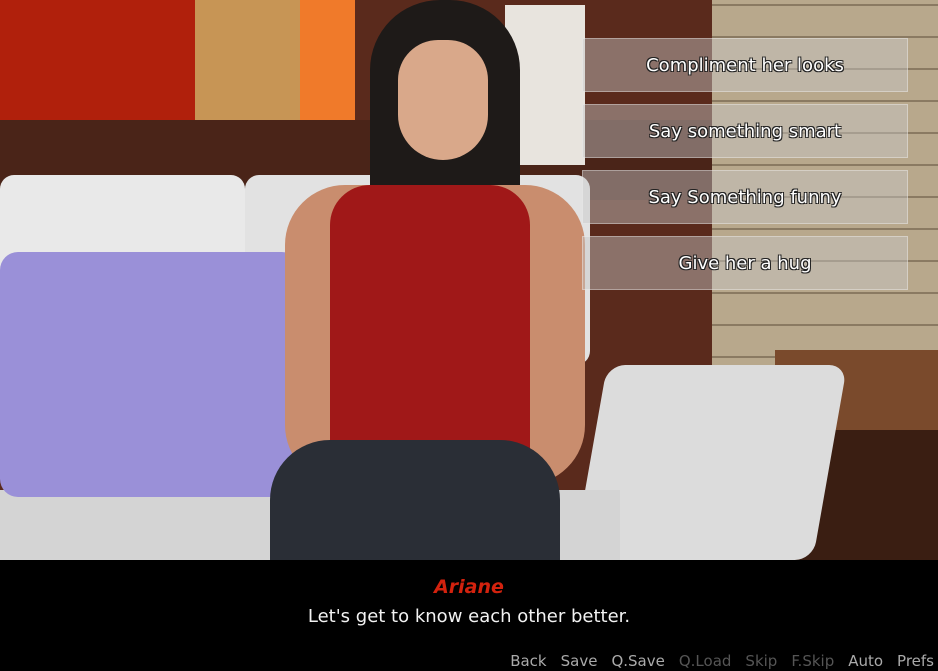  Describe the element at coordinates (865, 661) in the screenshot. I see `auto-button: Auto` at that location.